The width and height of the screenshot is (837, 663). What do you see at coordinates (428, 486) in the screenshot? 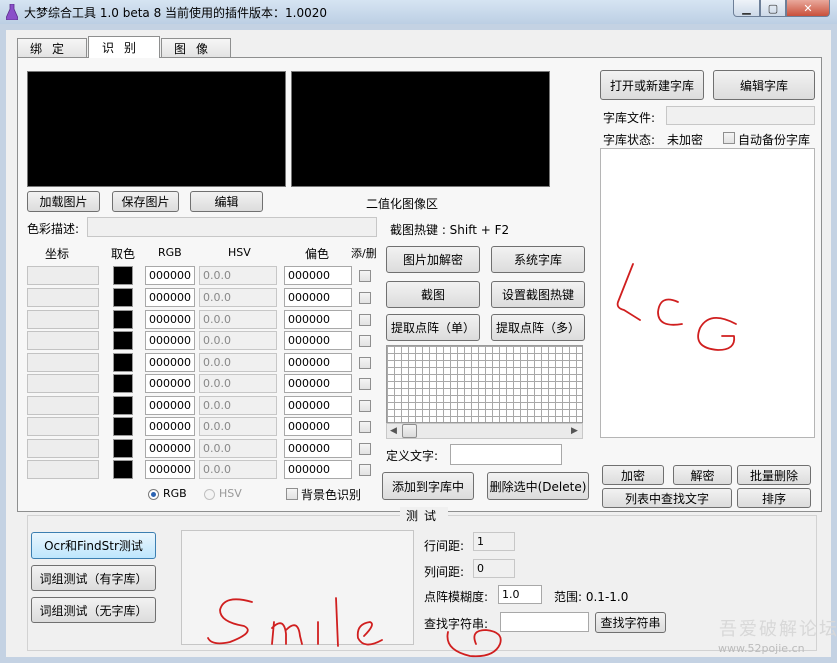
I see `add-to-library-button: 添加到字库中` at bounding box center [428, 486].